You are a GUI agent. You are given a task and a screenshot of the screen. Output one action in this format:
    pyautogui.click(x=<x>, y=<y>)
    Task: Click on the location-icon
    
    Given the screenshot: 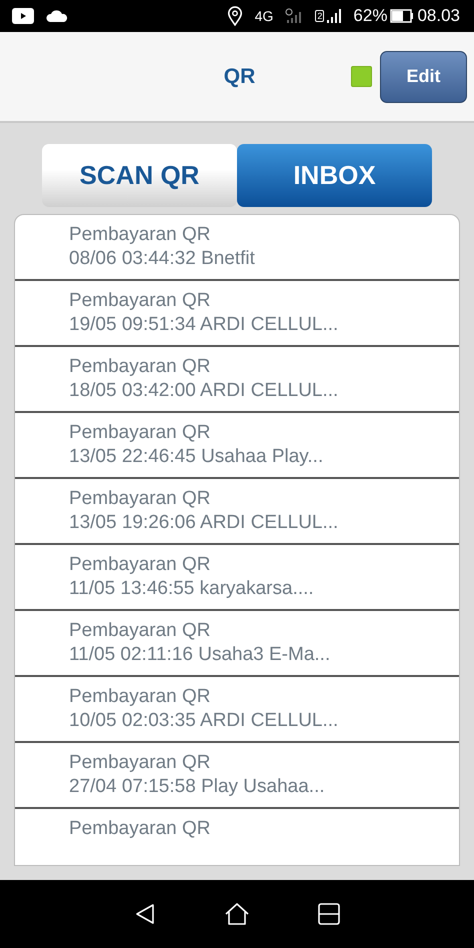 What is the action you would take?
    pyautogui.click(x=234, y=16)
    